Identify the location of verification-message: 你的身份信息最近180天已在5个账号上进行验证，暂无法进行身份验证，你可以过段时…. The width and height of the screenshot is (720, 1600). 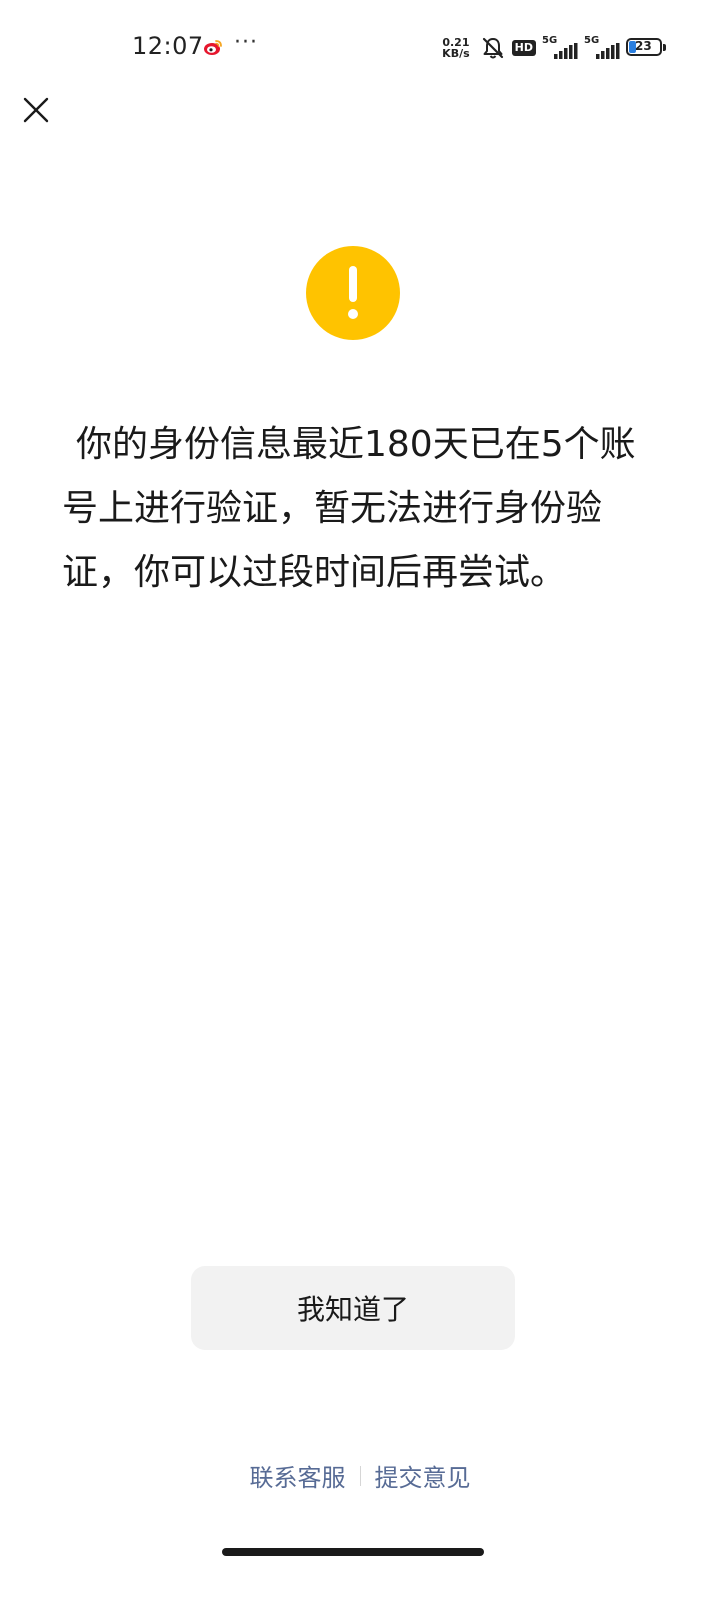
(349, 508).